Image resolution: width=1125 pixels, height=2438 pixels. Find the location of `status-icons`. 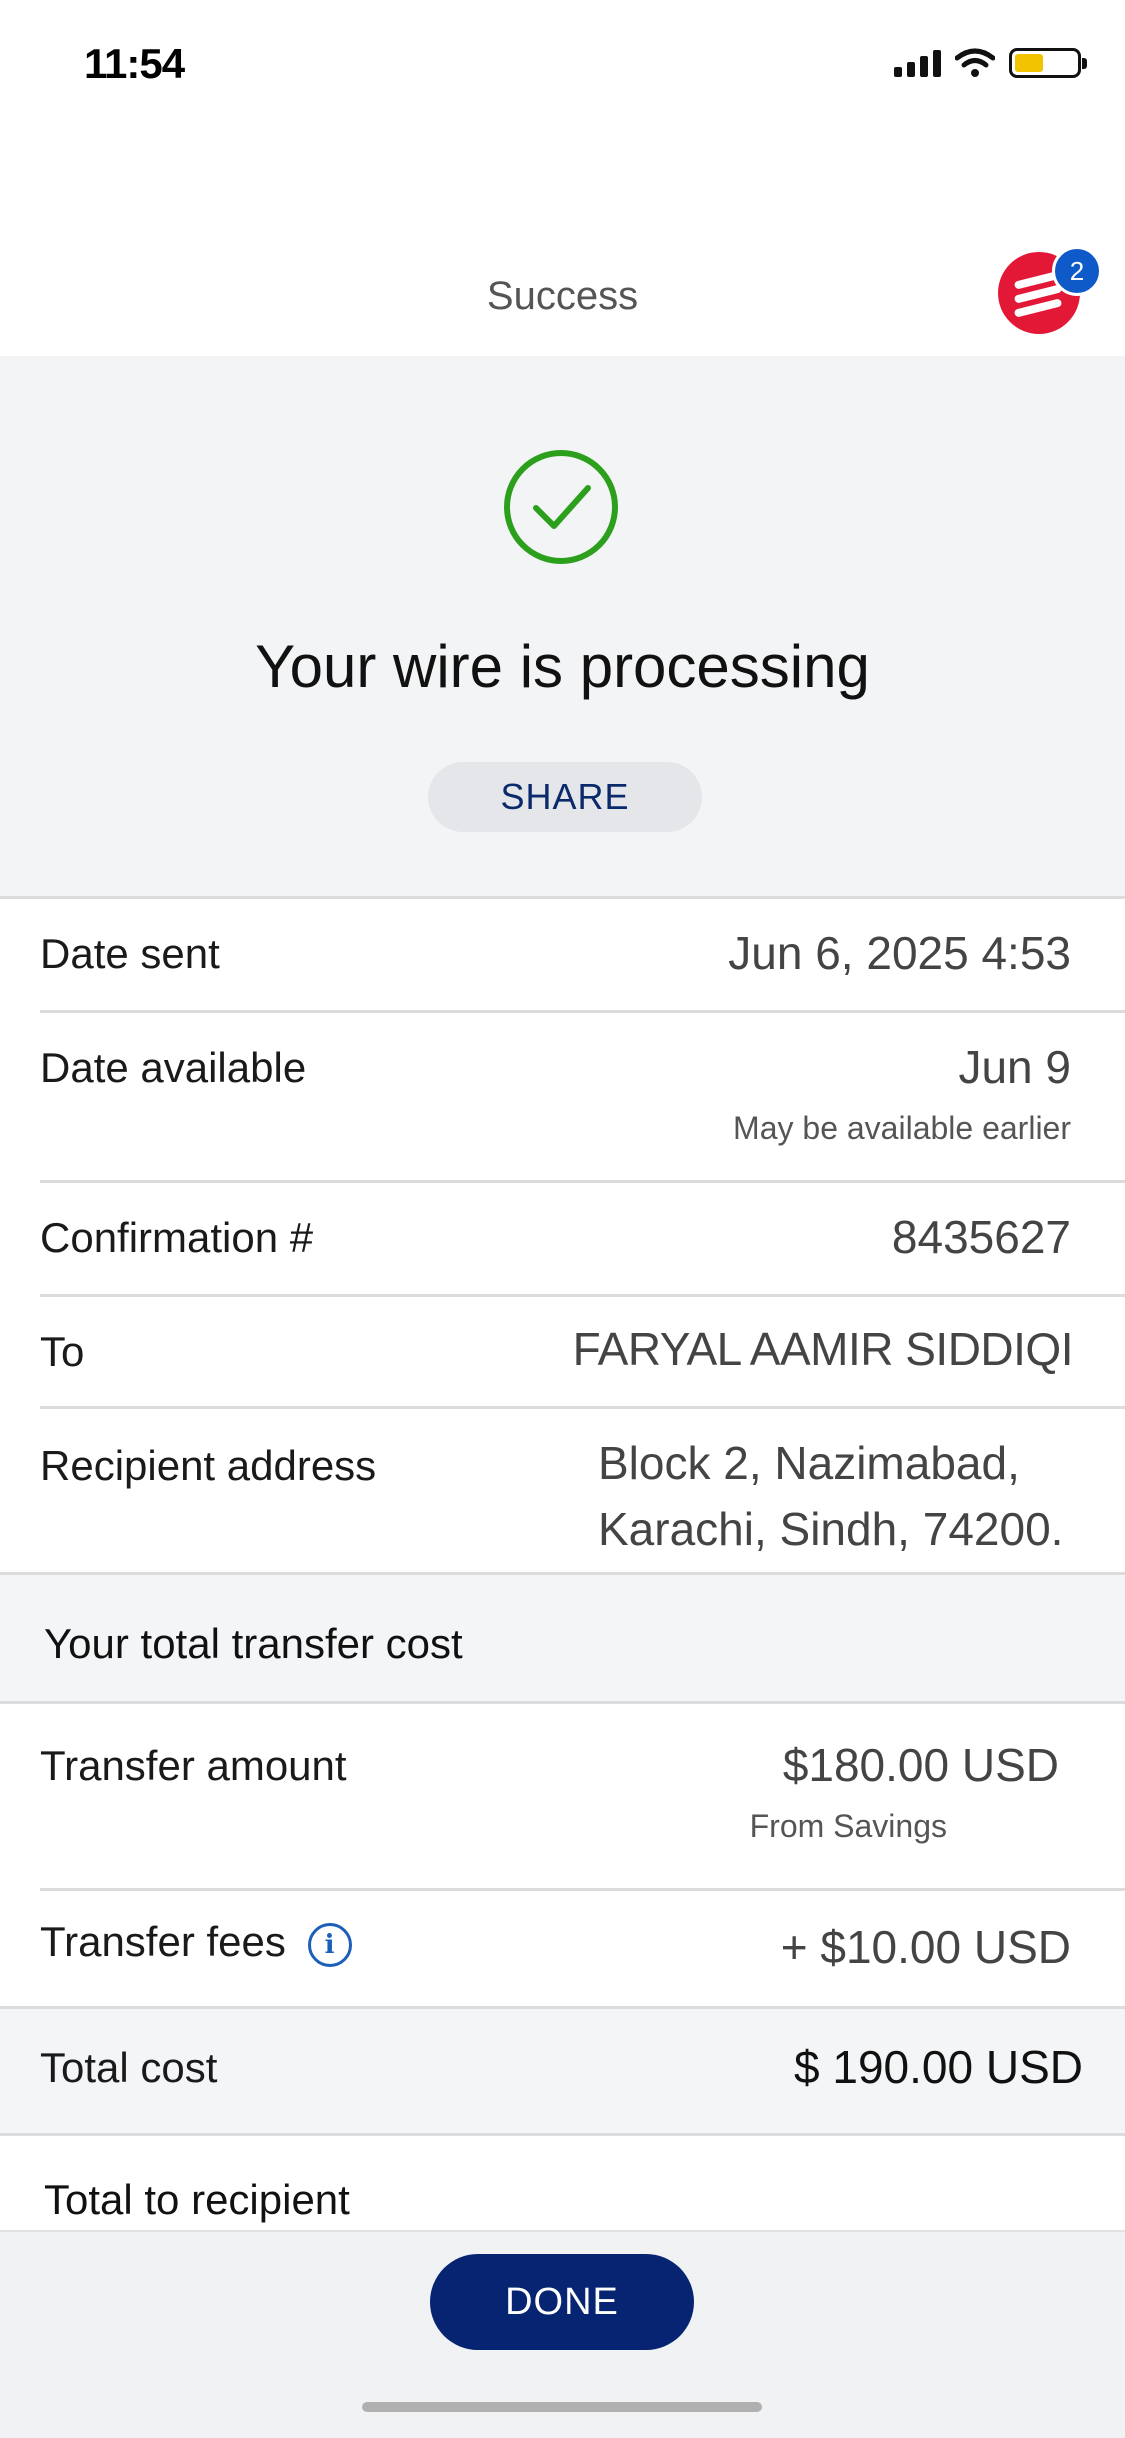

status-icons is located at coordinates (990, 63).